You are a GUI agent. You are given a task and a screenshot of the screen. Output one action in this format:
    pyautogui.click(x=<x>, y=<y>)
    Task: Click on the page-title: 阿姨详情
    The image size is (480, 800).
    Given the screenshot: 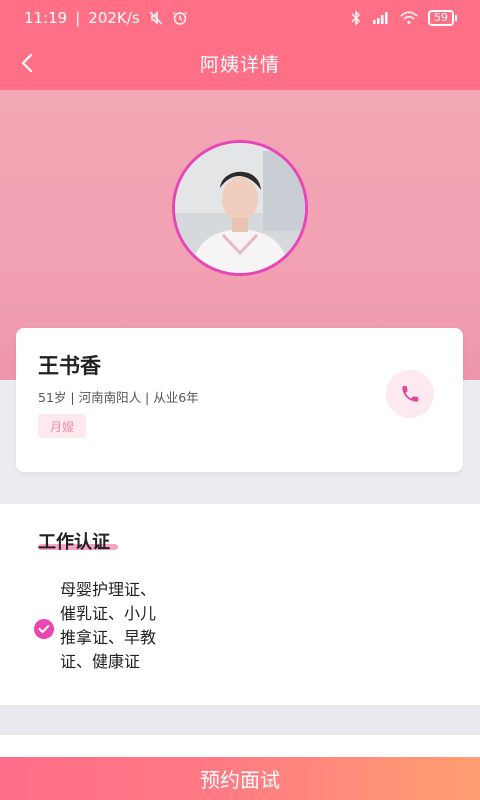 What is the action you would take?
    pyautogui.click(x=239, y=64)
    